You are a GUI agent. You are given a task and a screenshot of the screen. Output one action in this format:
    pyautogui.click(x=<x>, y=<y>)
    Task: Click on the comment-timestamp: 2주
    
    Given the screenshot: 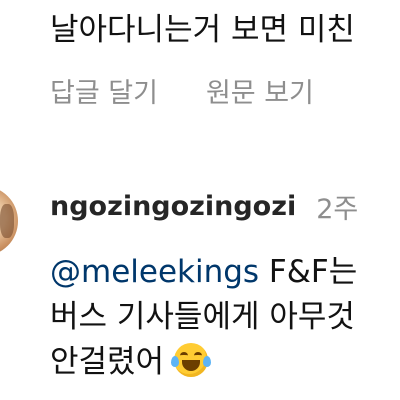 What is the action you would take?
    pyautogui.click(x=337, y=209)
    